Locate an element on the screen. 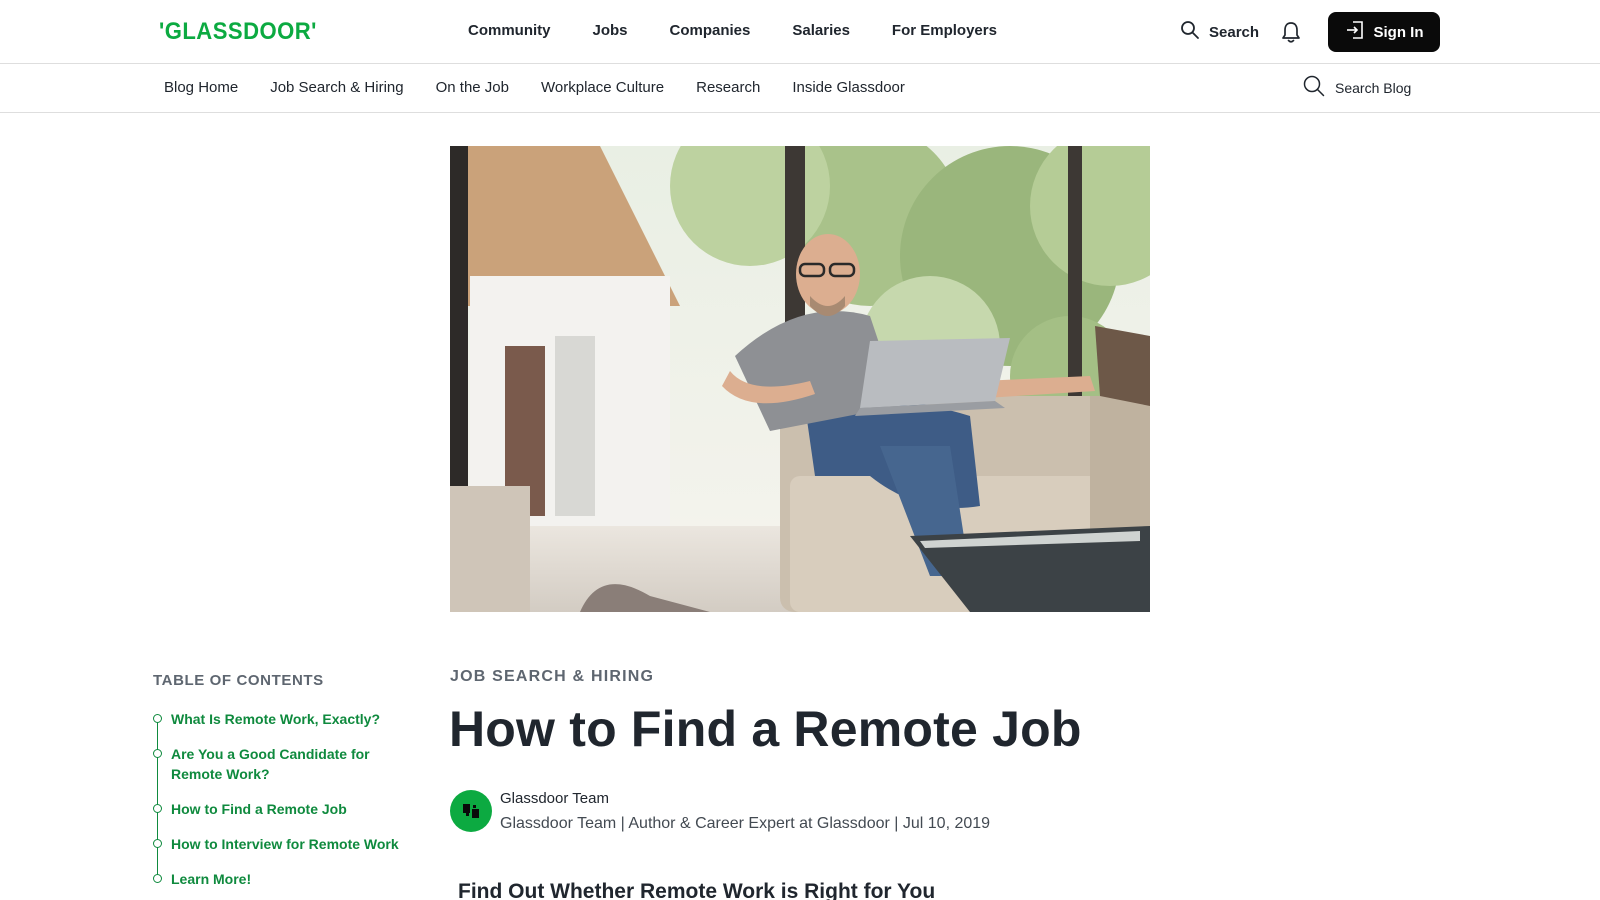  article-title: How to Find a Remote Job is located at coordinates (765, 729).